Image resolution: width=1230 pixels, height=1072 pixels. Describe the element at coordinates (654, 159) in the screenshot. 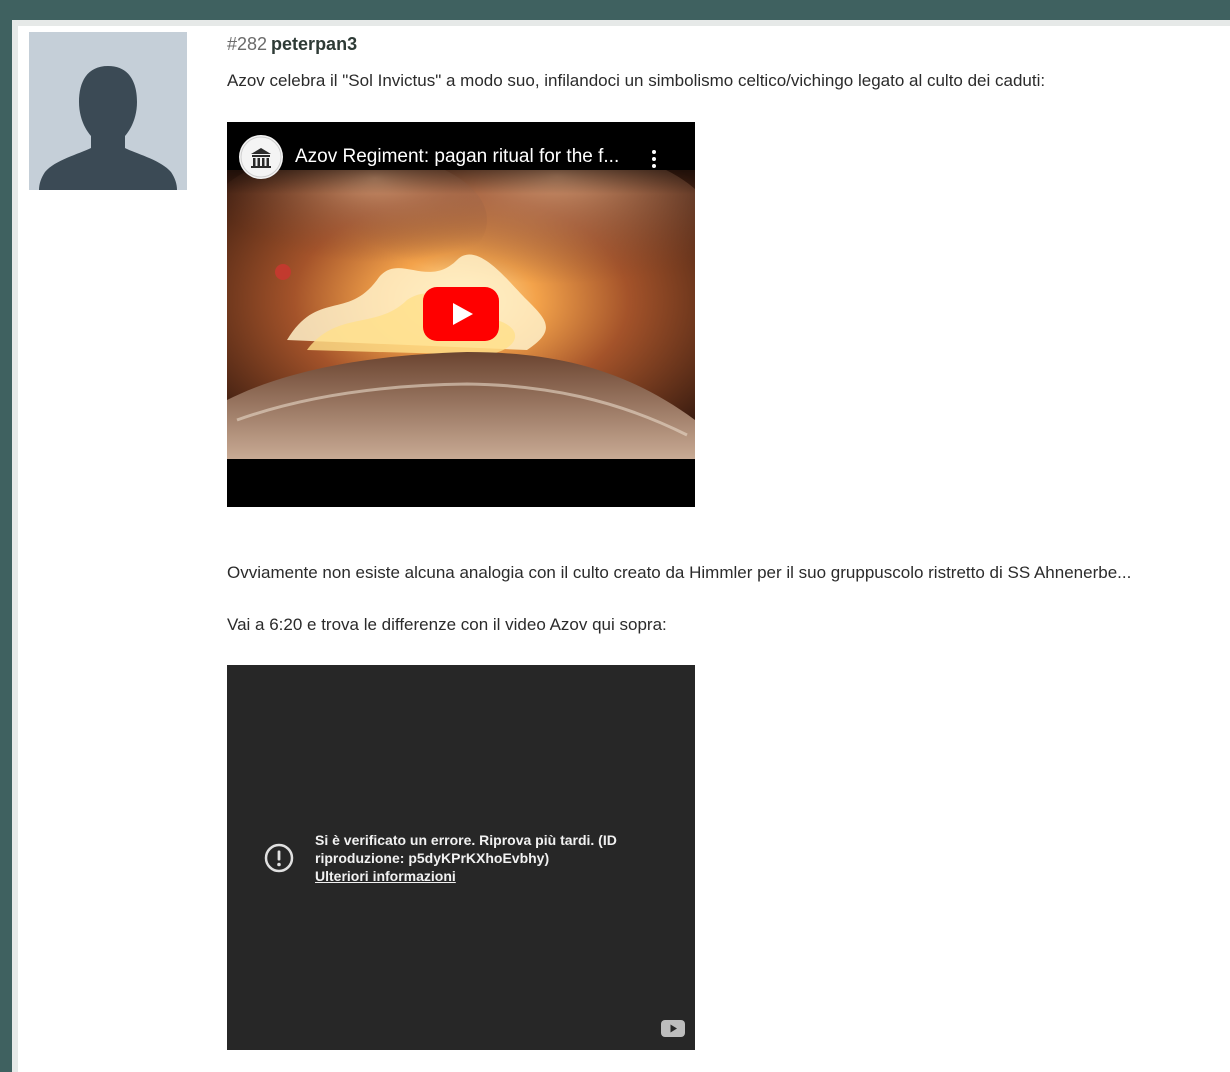

I see `more-vertical-icon` at that location.